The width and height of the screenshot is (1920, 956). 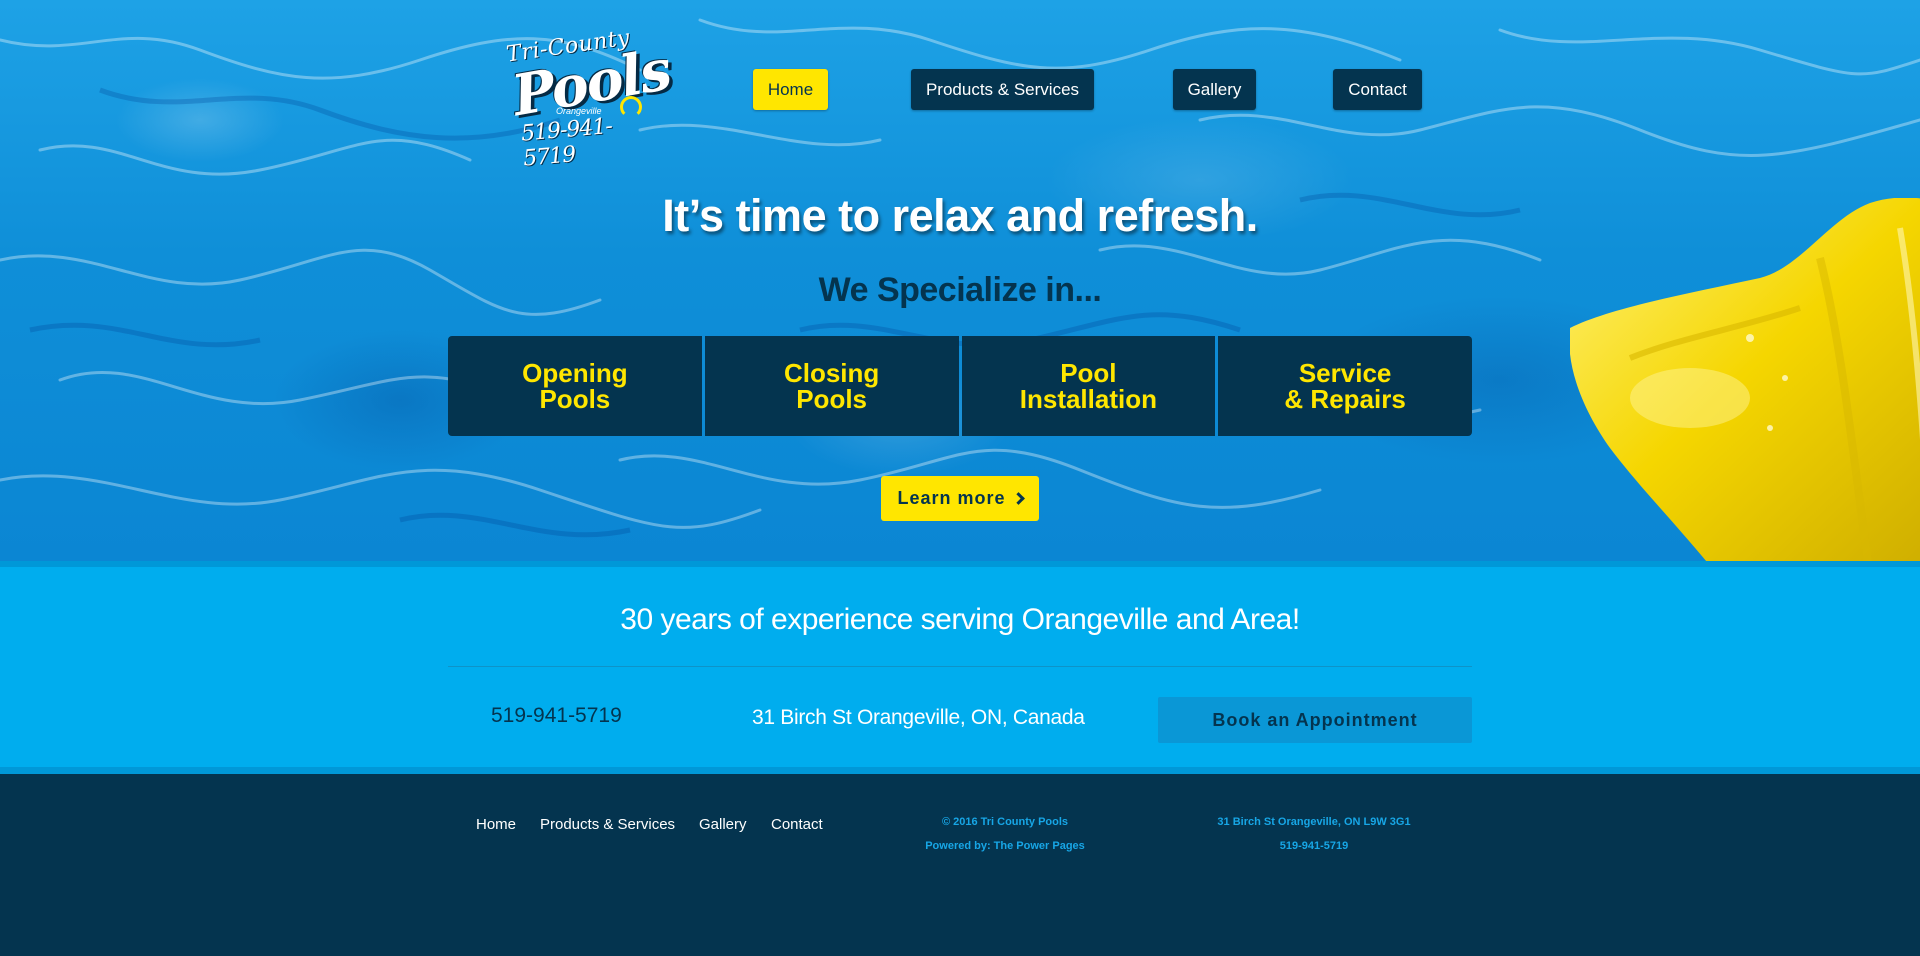 What do you see at coordinates (1214, 89) in the screenshot?
I see `nav-gallery-button: Gallery` at bounding box center [1214, 89].